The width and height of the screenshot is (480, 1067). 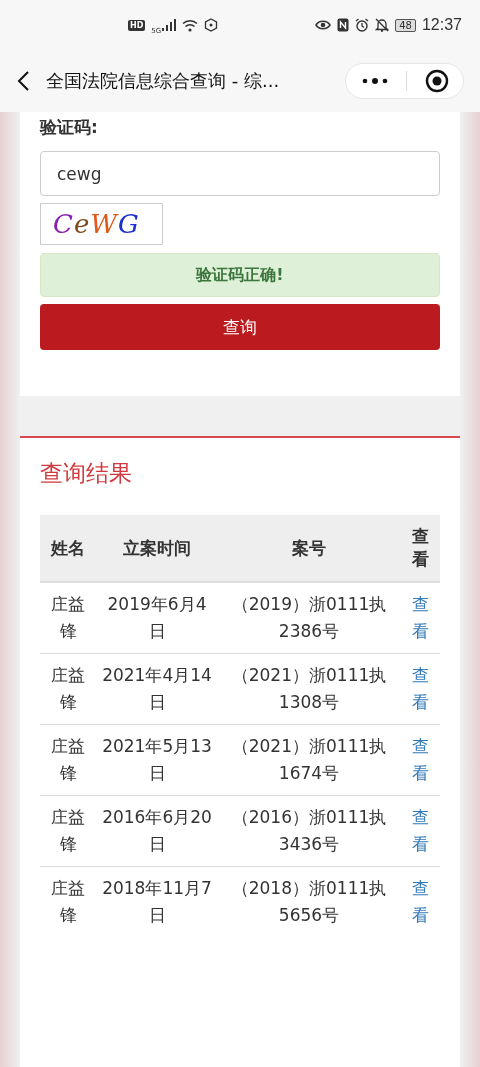 I want to click on nfc-icon, so click(x=343, y=25).